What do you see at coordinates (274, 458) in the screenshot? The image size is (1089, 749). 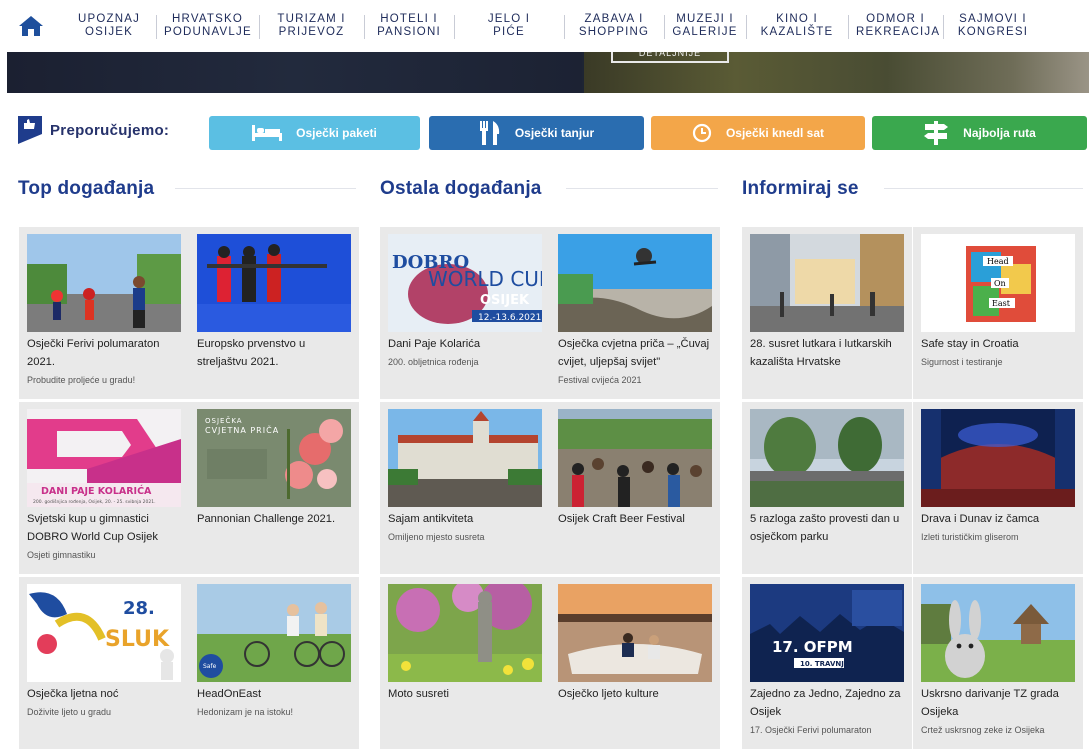 I see `card-image: OSJEČKA CVJETNA PRIČA` at bounding box center [274, 458].